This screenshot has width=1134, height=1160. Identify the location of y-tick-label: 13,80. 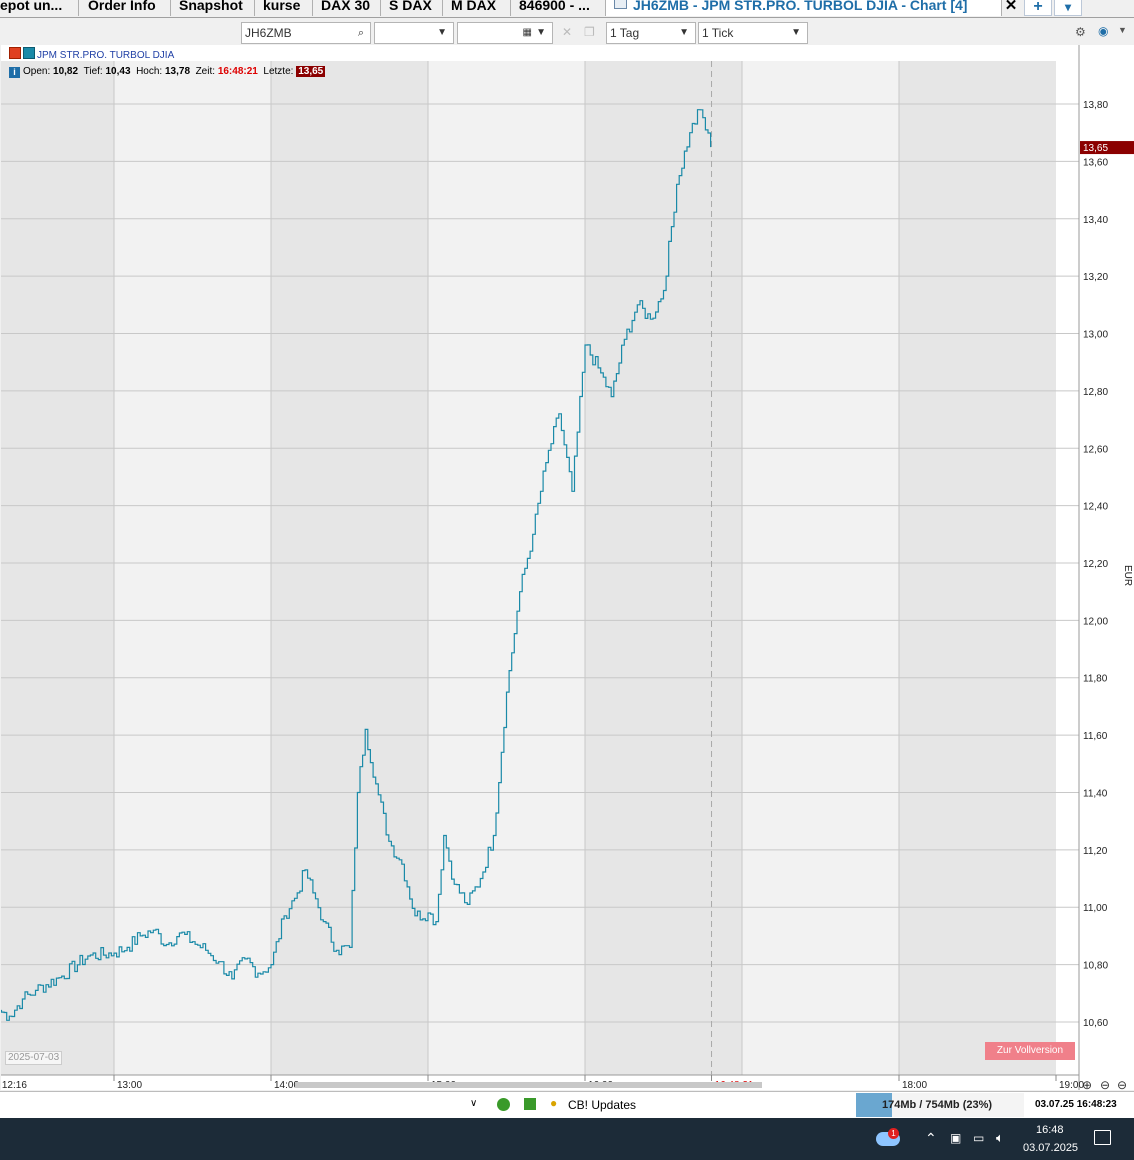
(1095, 105).